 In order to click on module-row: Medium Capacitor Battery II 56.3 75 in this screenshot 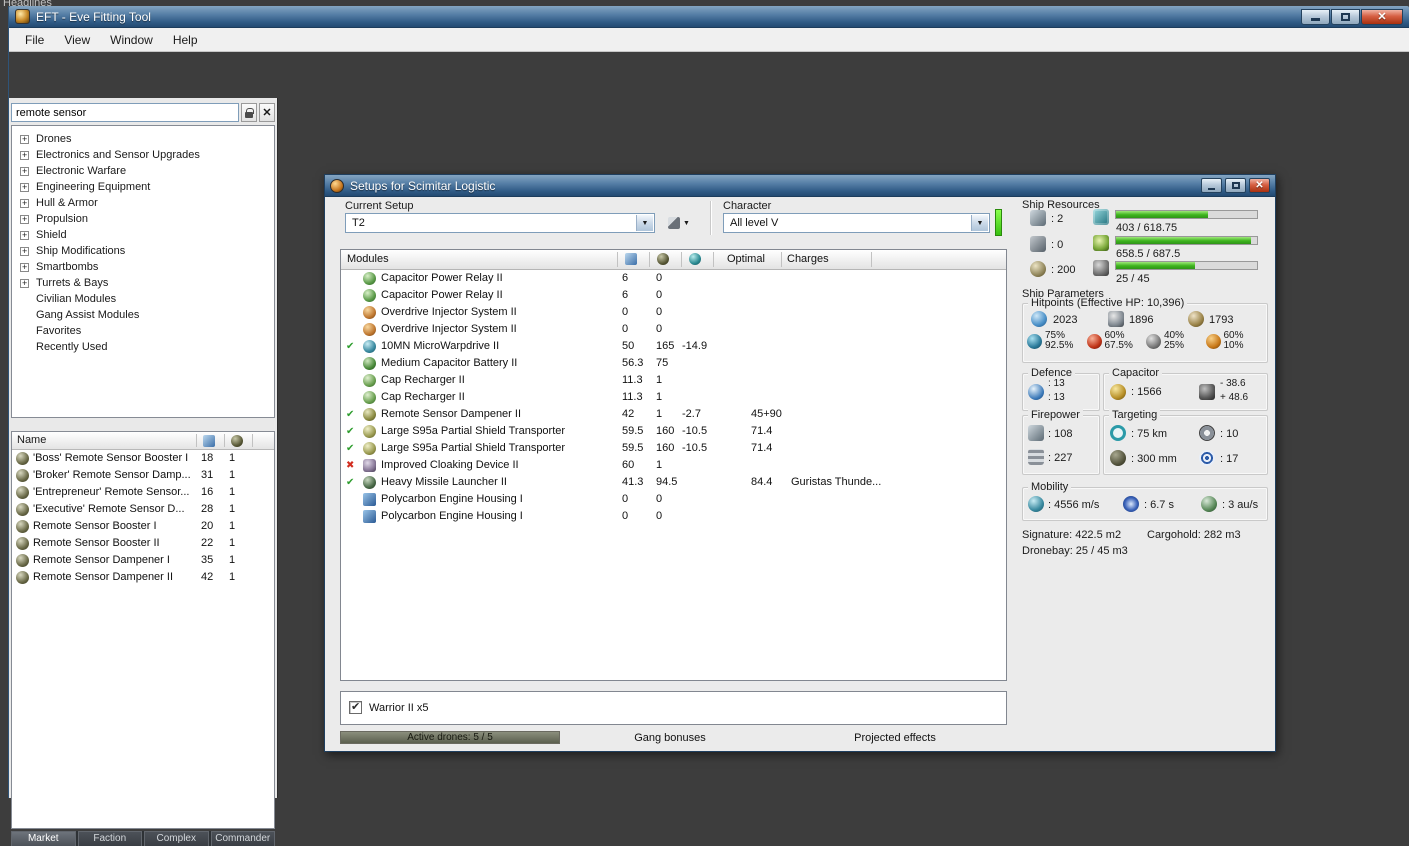, I will do `click(673, 363)`.